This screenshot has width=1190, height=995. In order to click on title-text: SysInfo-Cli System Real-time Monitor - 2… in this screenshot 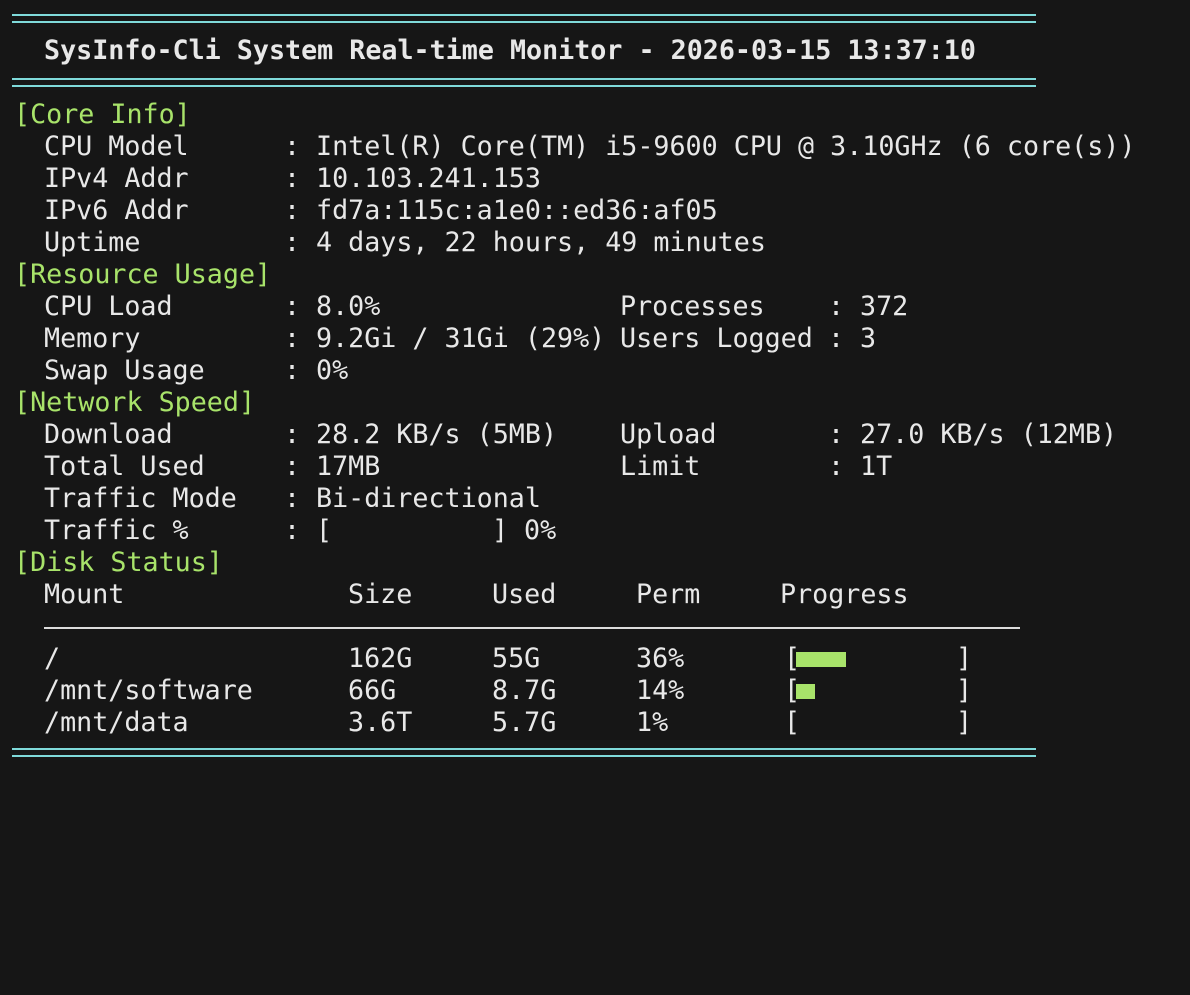, I will do `click(510, 50)`.